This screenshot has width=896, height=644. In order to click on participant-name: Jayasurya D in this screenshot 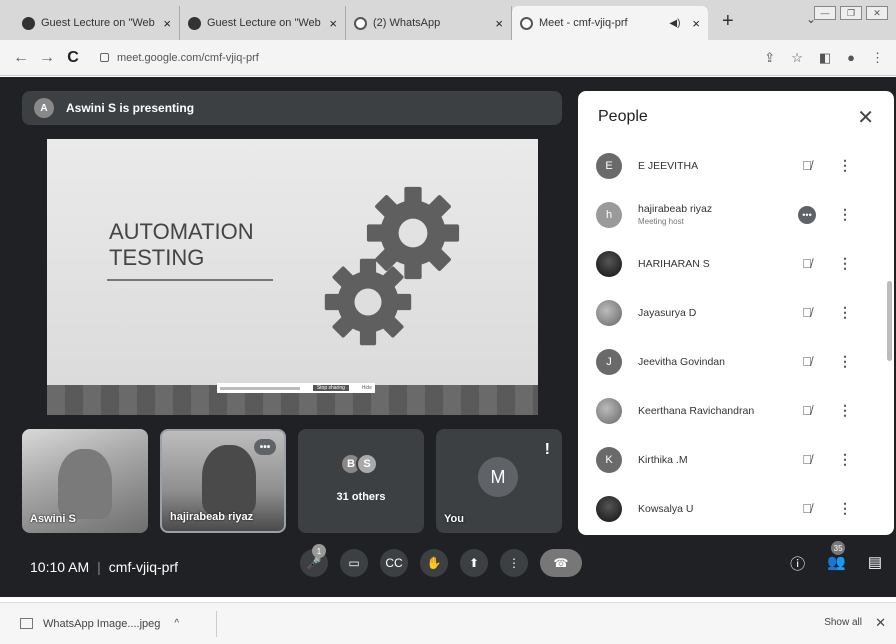, I will do `click(667, 312)`.